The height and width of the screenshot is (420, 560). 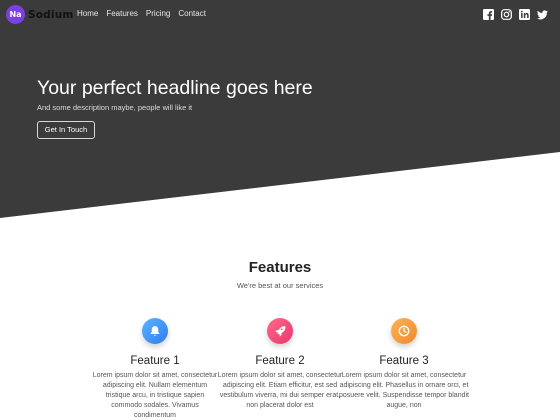 What do you see at coordinates (404, 331) in the screenshot?
I see `clock-icon` at bounding box center [404, 331].